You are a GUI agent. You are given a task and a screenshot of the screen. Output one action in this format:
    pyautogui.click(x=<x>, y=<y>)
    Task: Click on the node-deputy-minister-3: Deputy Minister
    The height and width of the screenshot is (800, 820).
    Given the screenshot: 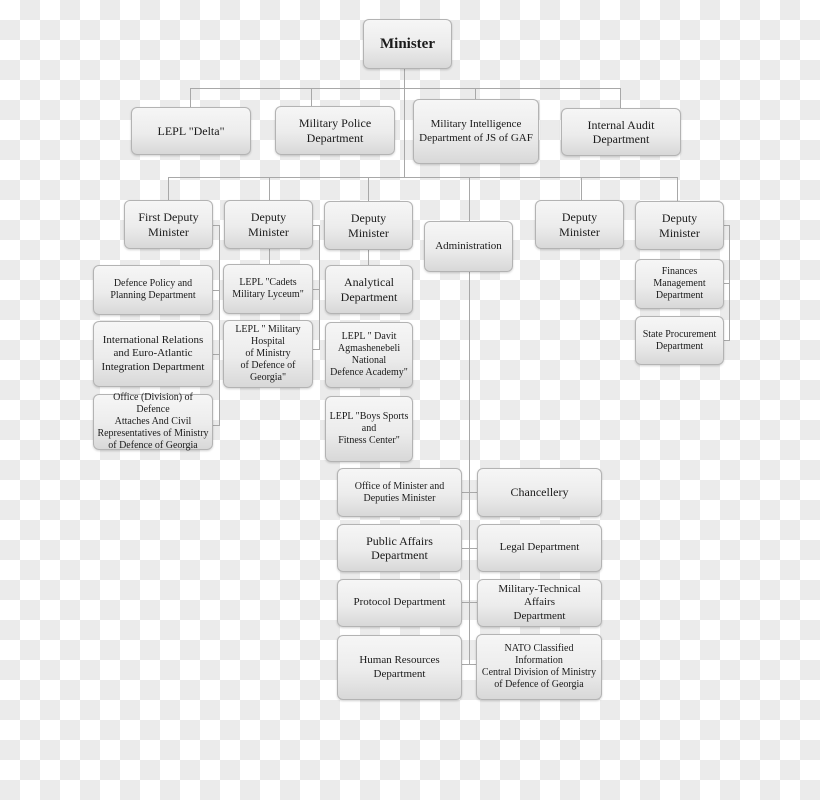 What is the action you would take?
    pyautogui.click(x=368, y=225)
    